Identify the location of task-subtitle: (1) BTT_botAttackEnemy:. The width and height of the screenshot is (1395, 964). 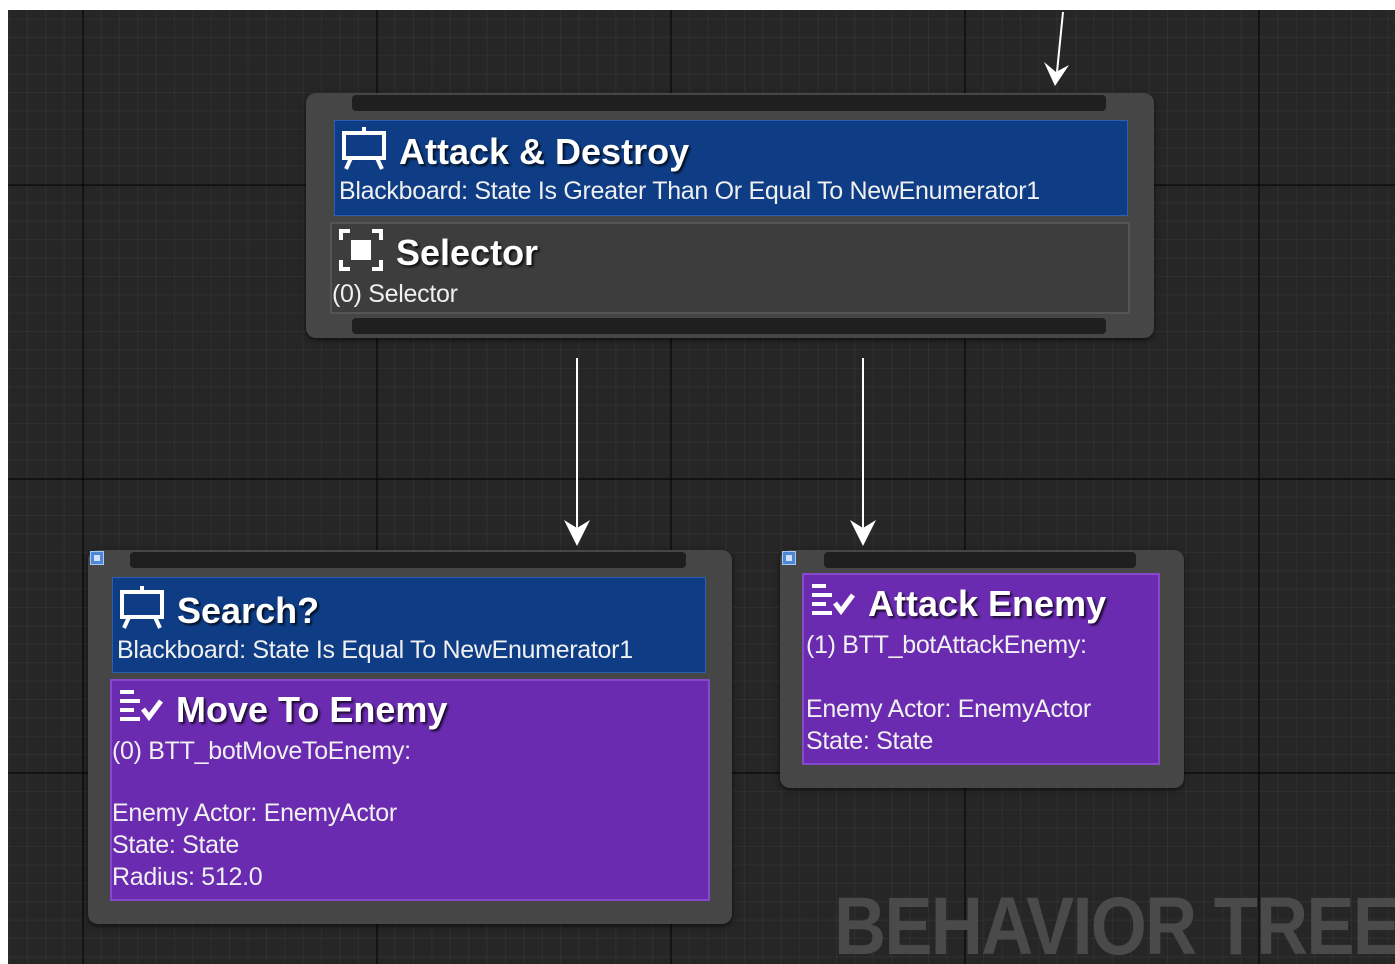
(946, 645).